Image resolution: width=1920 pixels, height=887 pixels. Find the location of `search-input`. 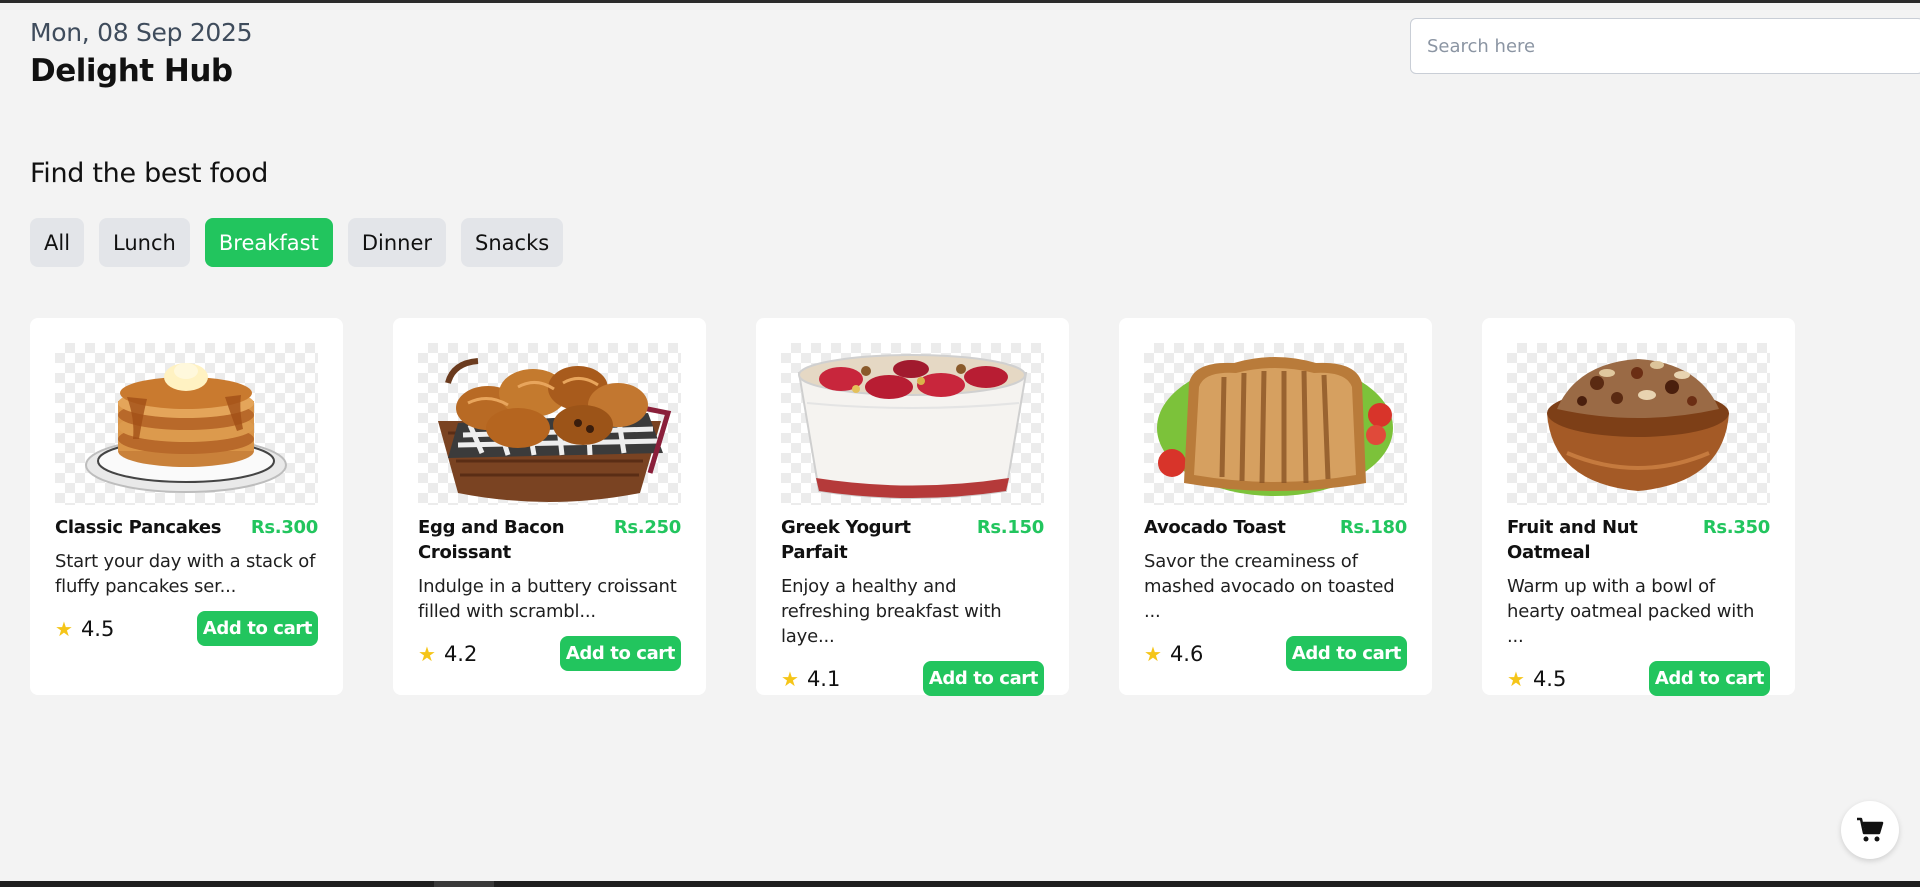

search-input is located at coordinates (1665, 46).